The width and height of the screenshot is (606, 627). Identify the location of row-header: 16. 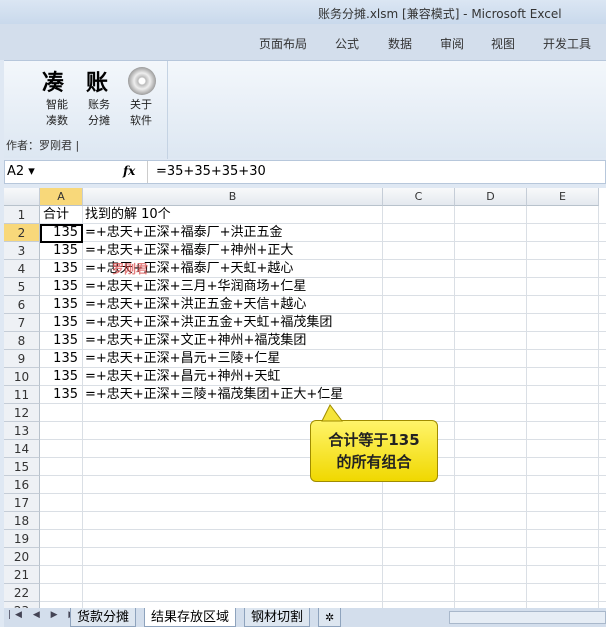
(22, 485).